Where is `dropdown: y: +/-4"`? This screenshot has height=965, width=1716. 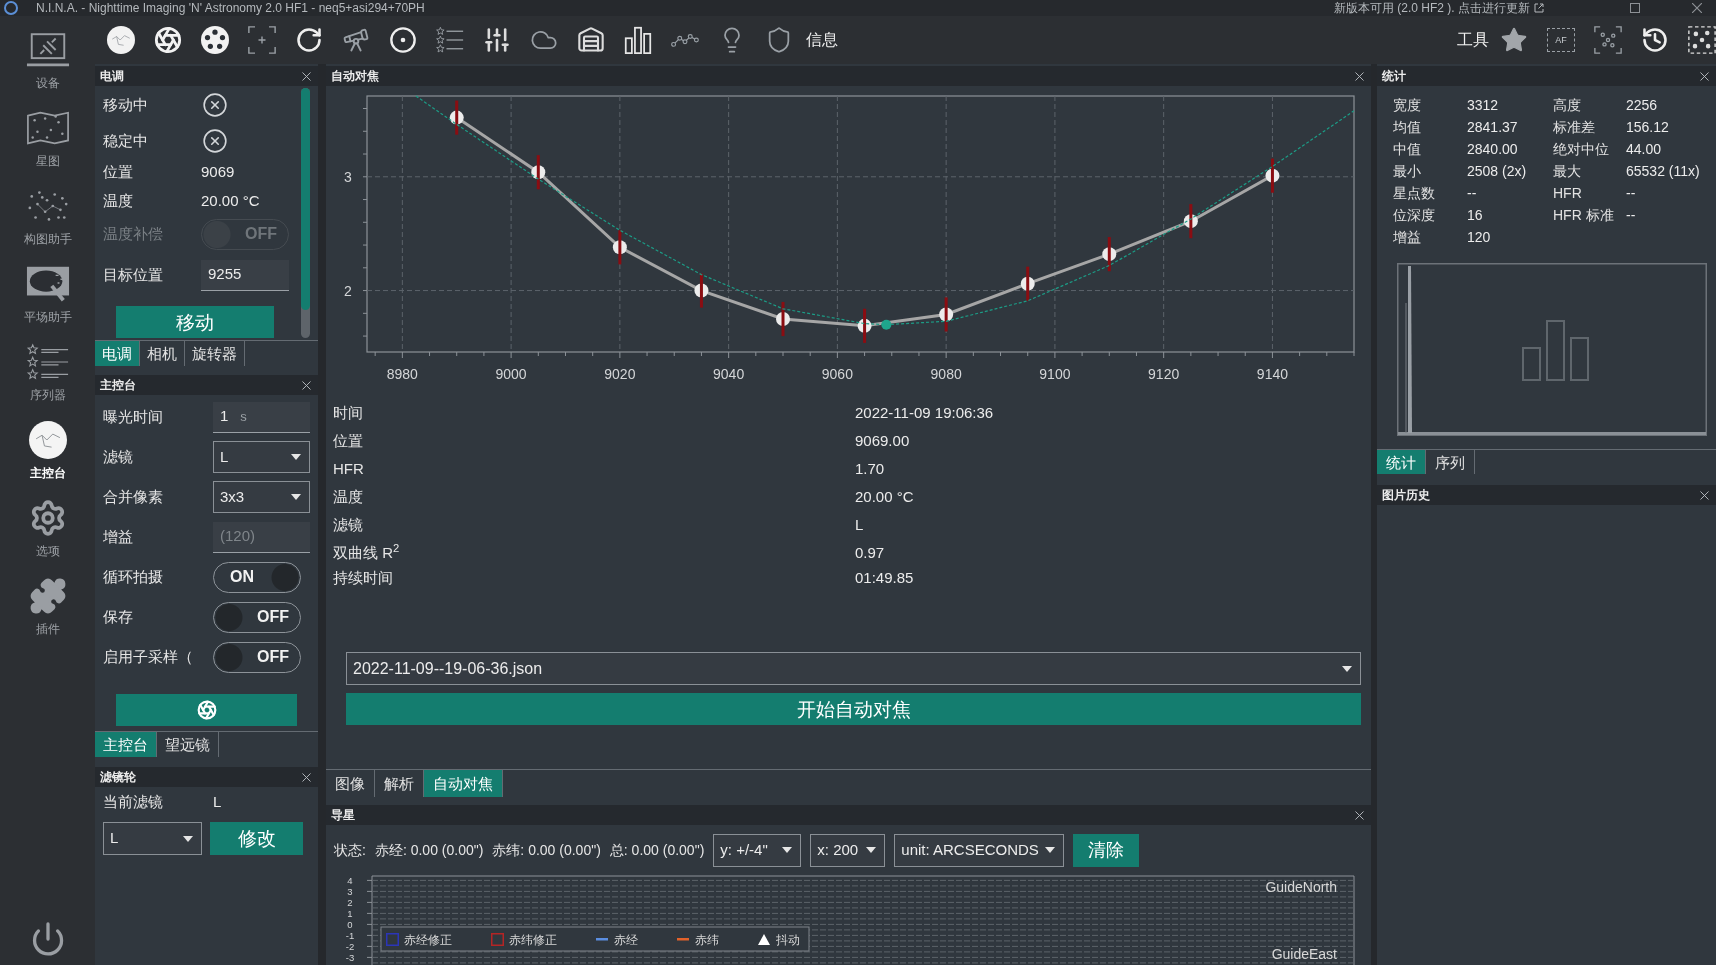 dropdown: y: +/-4" is located at coordinates (757, 850).